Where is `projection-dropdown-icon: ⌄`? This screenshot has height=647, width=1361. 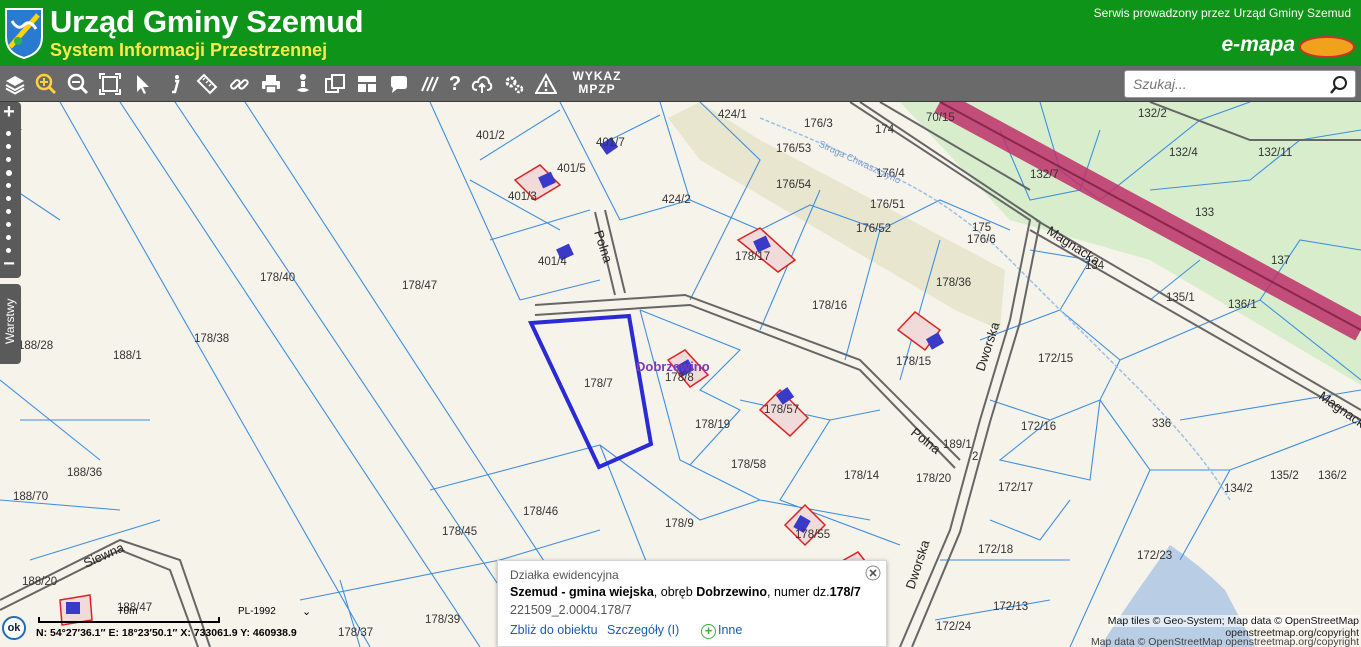
projection-dropdown-icon: ⌄ is located at coordinates (306, 611).